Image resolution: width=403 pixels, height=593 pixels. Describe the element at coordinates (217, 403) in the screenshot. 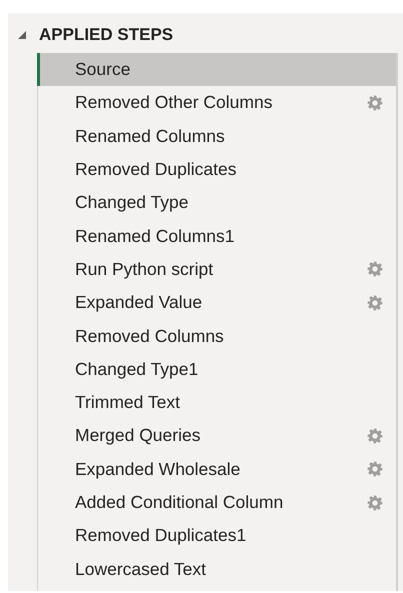

I see `step-item: Trimmed Text` at that location.